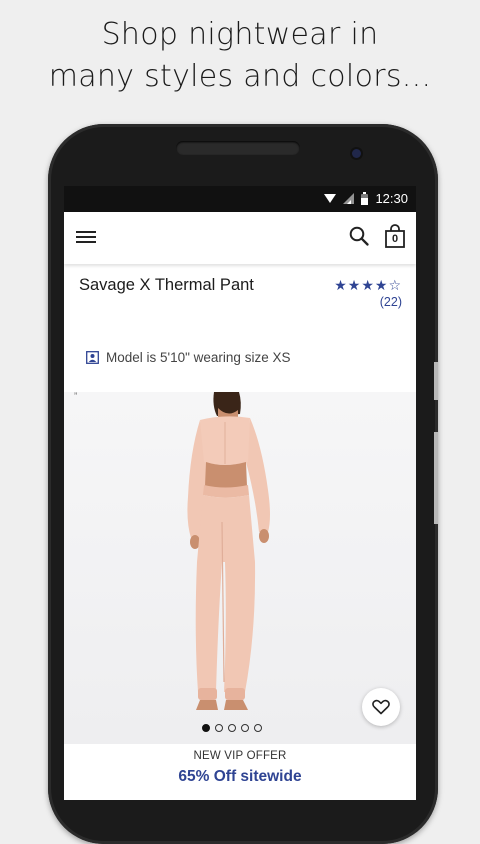 Image resolution: width=480 pixels, height=844 pixels. What do you see at coordinates (198, 357) in the screenshot?
I see `model-note-text: Model is 5'10" wearing size XS` at bounding box center [198, 357].